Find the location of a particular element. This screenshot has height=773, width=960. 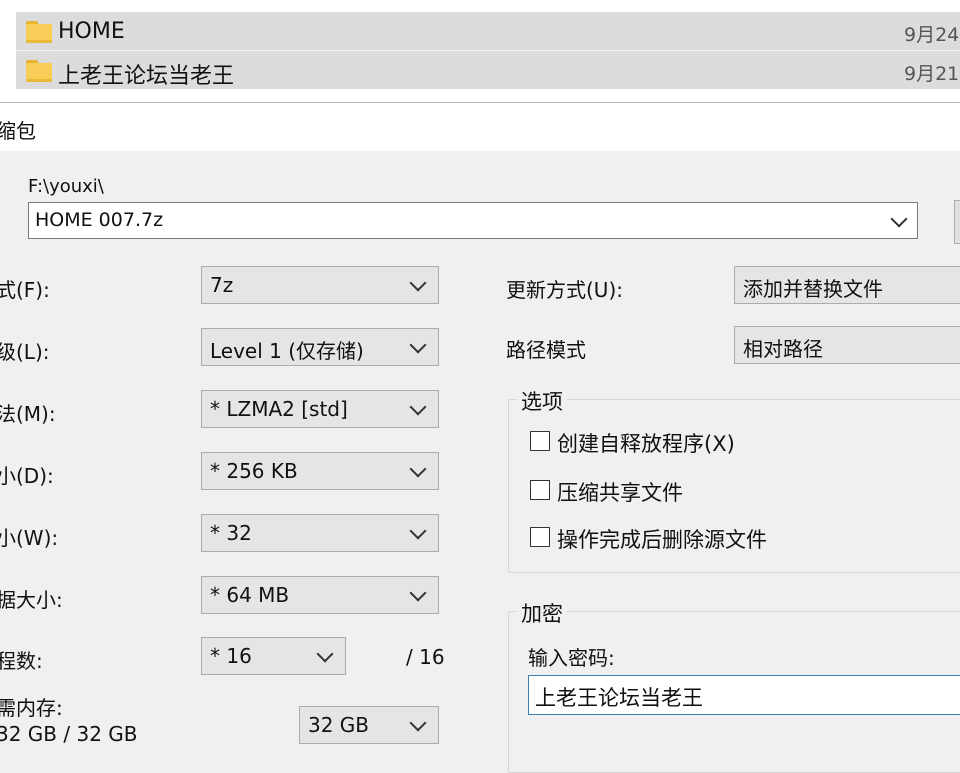

file-row-home: HOME 9月24 is located at coordinates (488, 31).